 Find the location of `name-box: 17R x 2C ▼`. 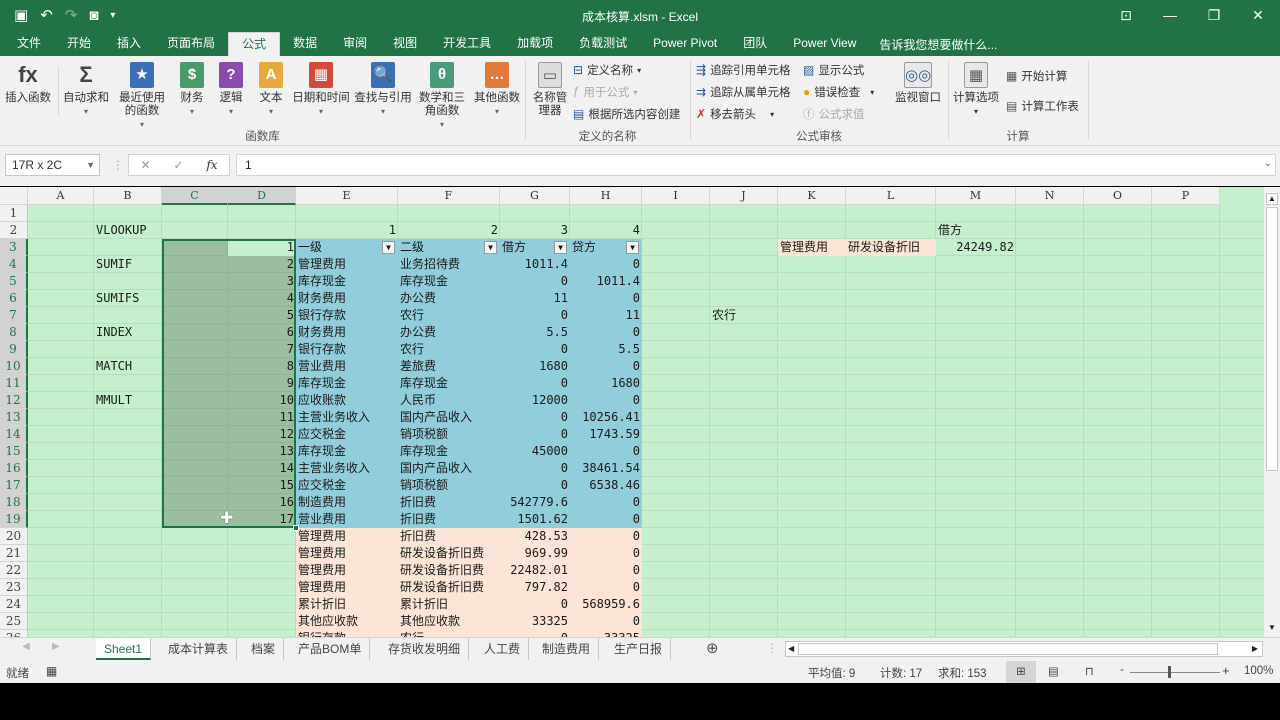

name-box: 17R x 2C ▼ is located at coordinates (52, 165).